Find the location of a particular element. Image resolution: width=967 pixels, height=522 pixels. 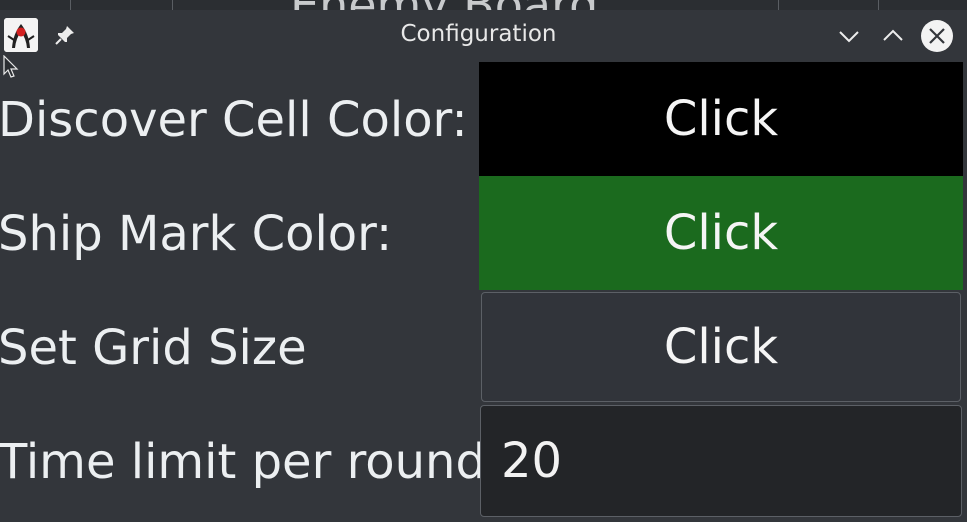

close-button is located at coordinates (937, 36).